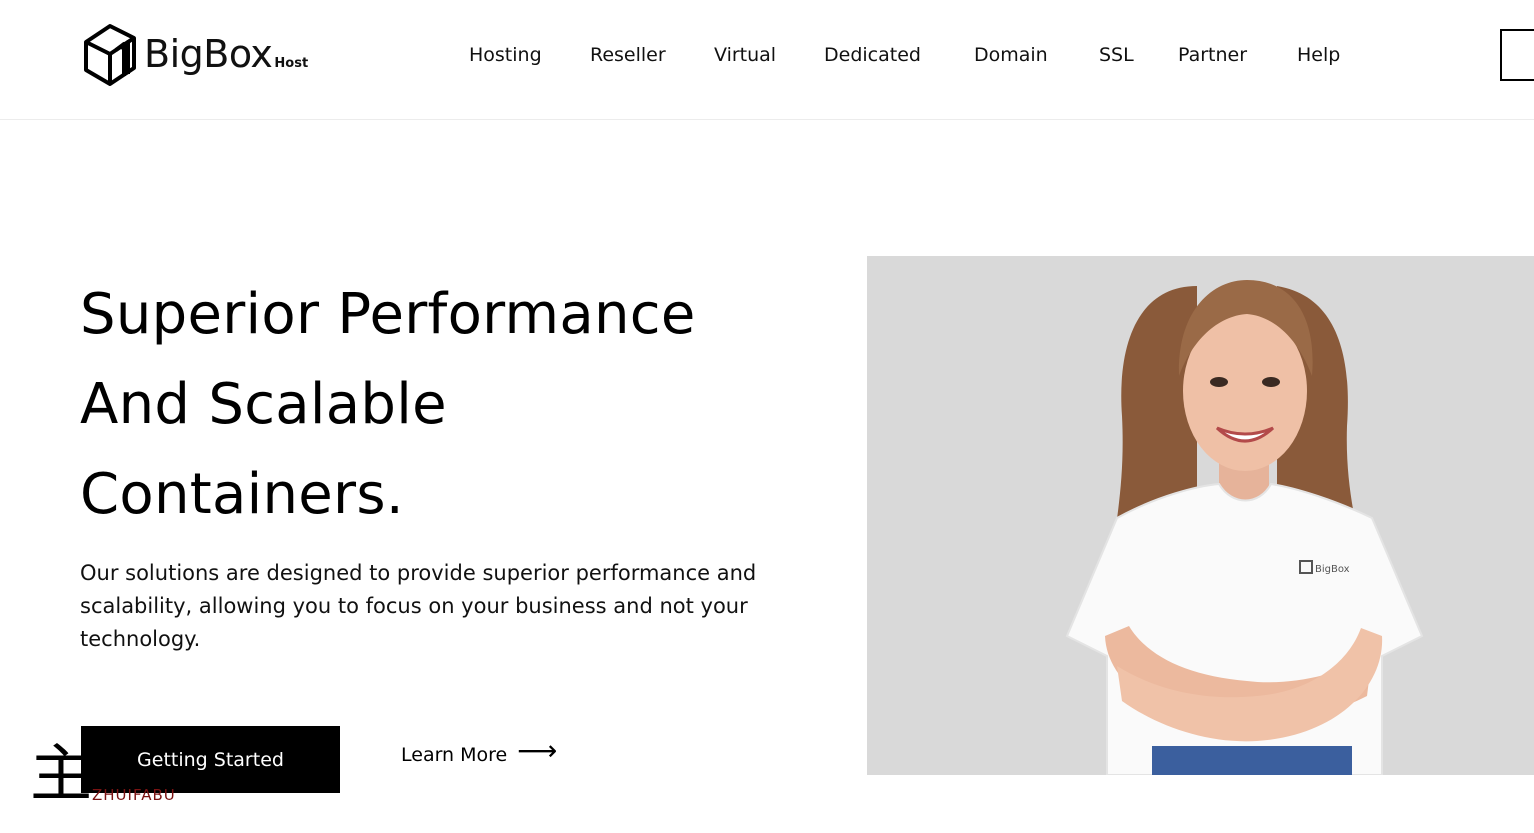  I want to click on learn-more-link: Learn More ⟶, so click(479, 750).